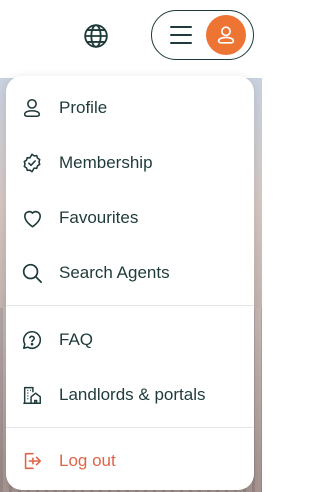 The image size is (320, 492). I want to click on heart-icon, so click(32, 218).